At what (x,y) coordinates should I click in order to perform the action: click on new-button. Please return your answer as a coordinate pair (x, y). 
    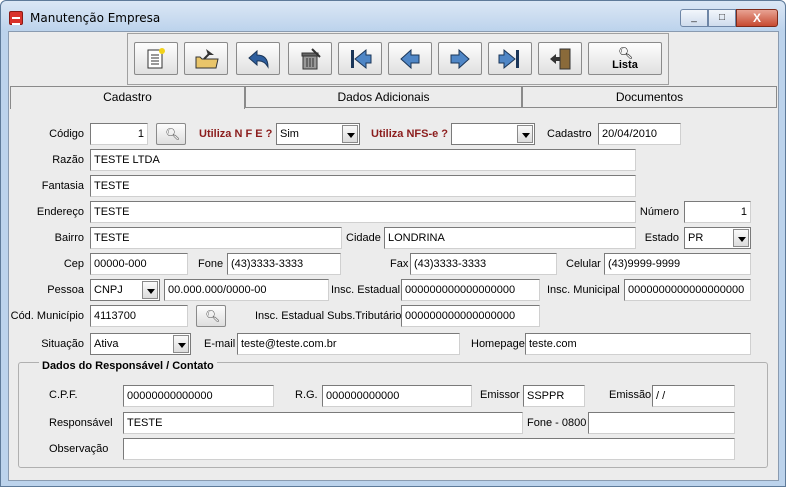
    Looking at the image, I should click on (156, 58).